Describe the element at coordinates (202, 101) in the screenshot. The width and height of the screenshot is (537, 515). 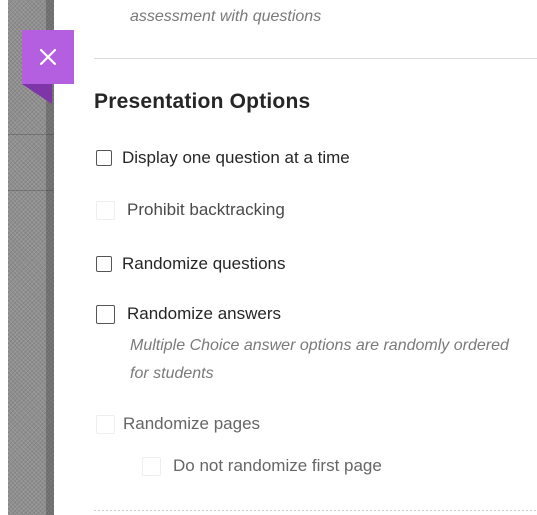
I see `section-title: Presentation Options` at that location.